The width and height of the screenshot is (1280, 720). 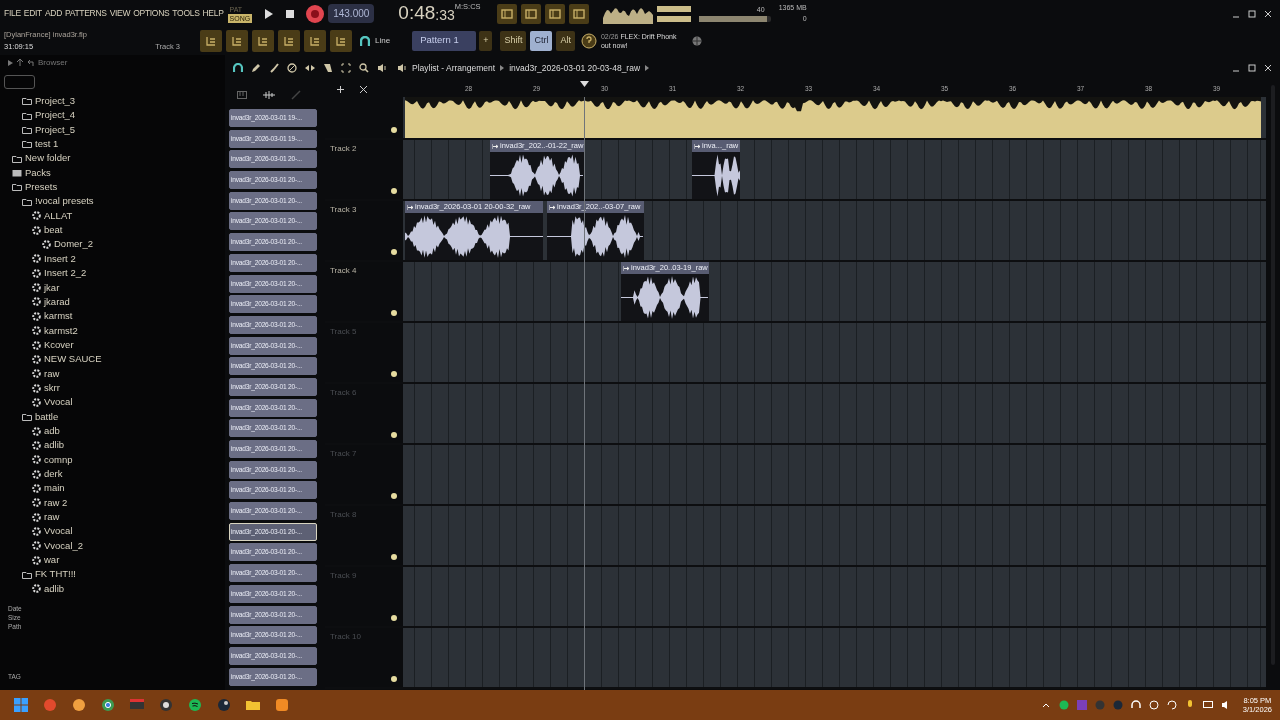 I want to click on menu-item: VIEW, so click(x=120, y=13).